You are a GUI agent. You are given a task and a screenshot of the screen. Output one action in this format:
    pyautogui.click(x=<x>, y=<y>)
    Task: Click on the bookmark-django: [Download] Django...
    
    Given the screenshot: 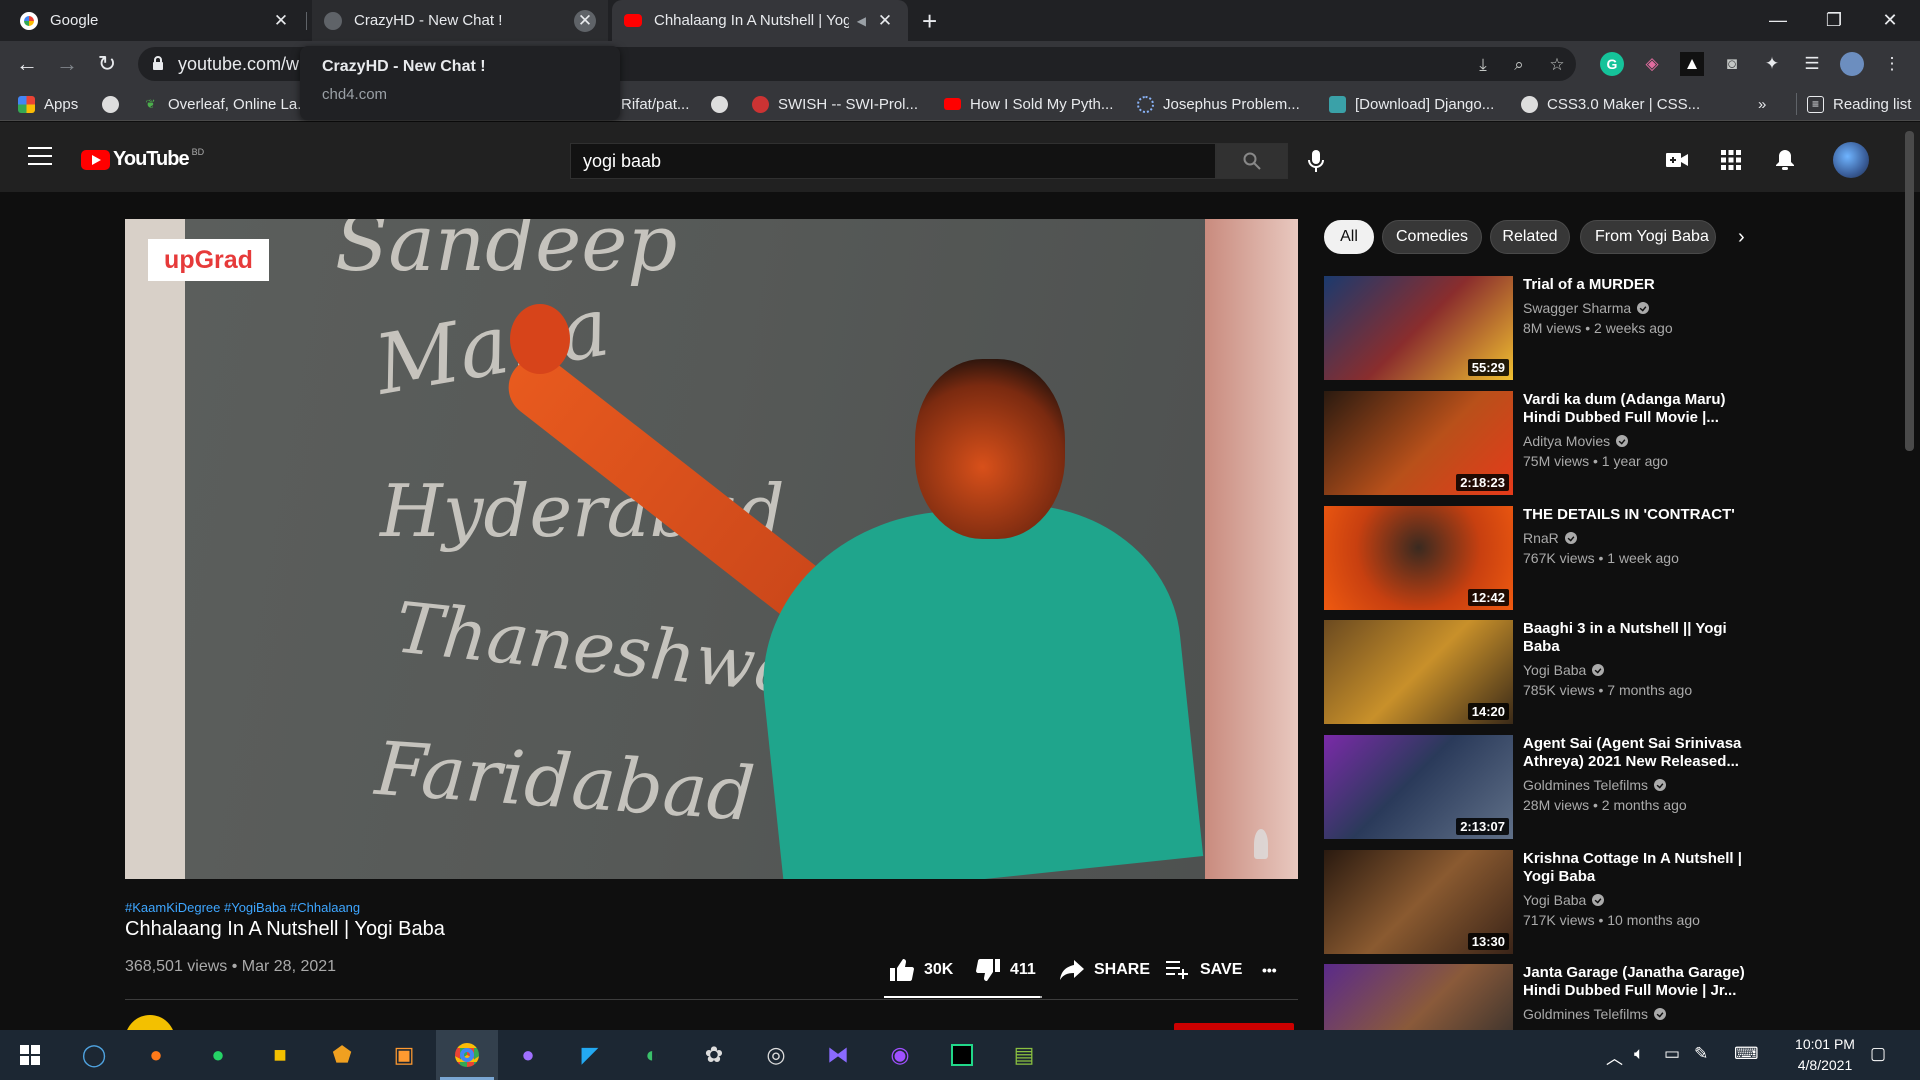 What is the action you would take?
    pyautogui.click(x=1411, y=104)
    